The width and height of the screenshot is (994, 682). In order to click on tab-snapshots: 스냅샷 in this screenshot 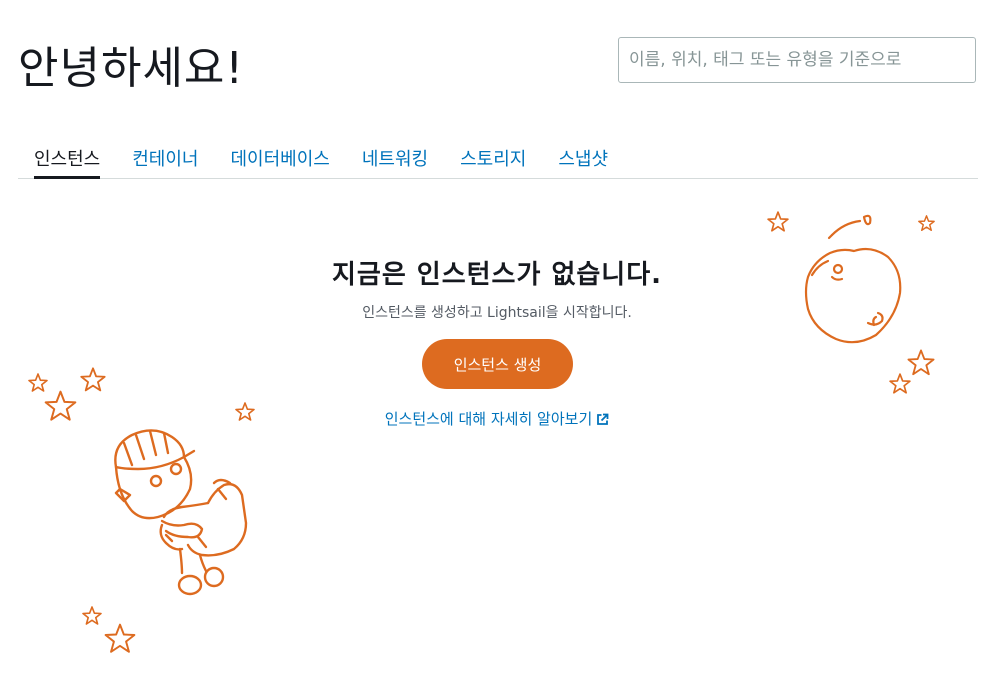, I will do `click(583, 158)`.